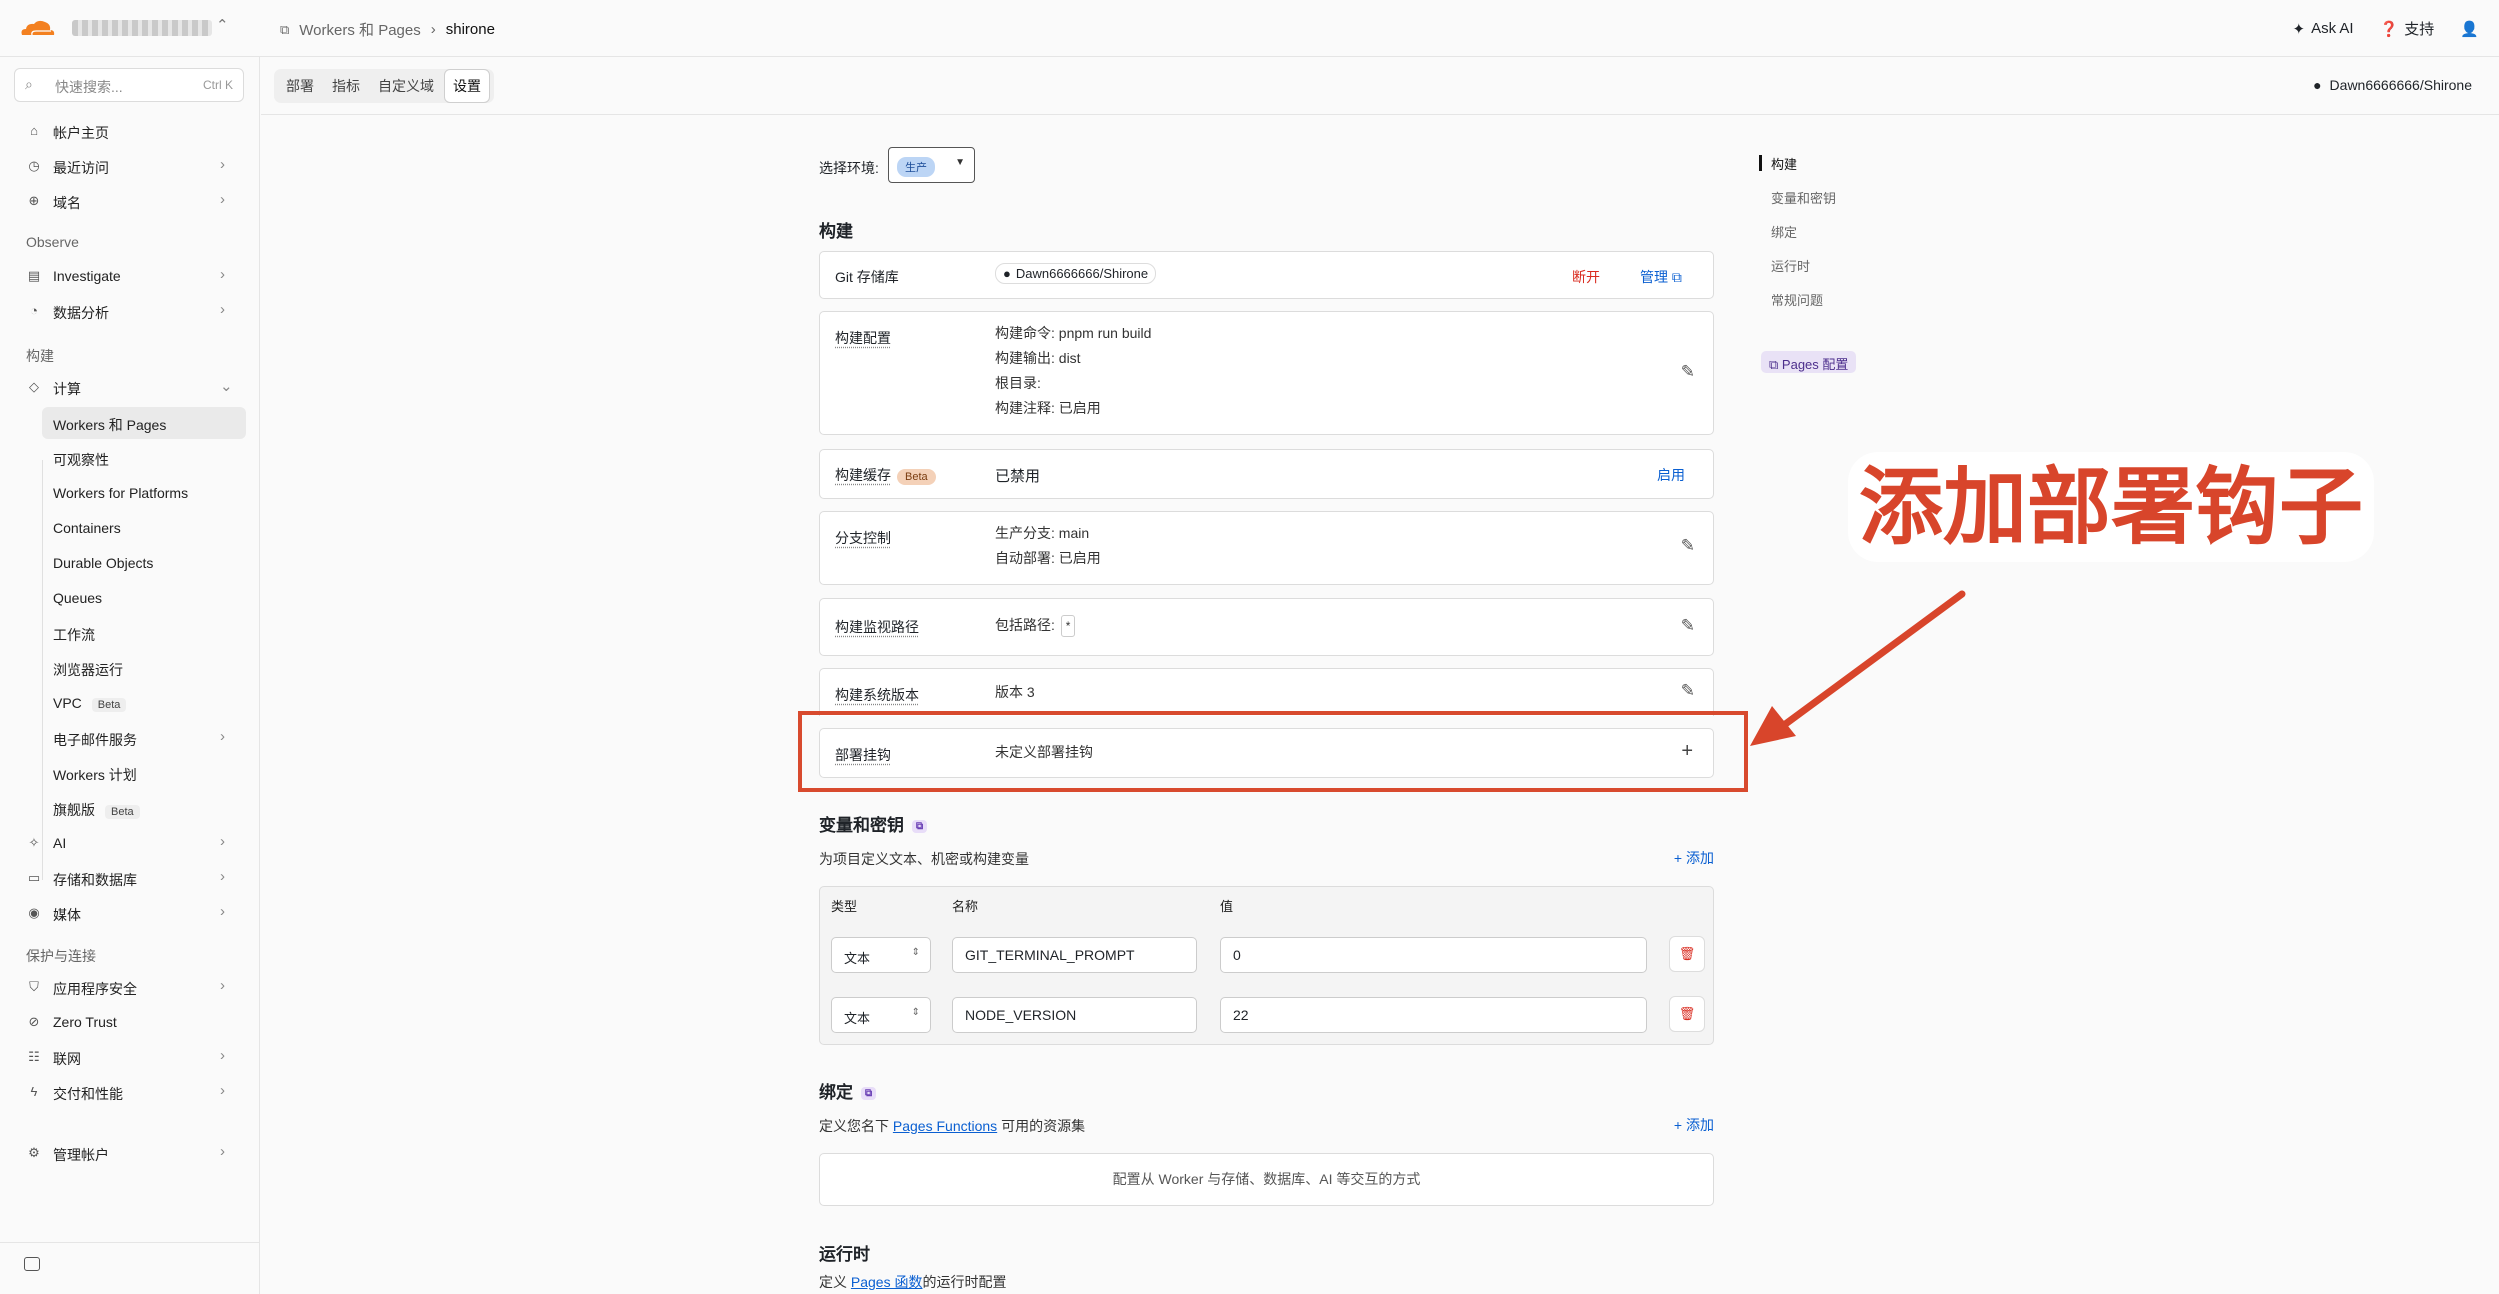 The width and height of the screenshot is (2499, 1294). I want to click on compute-icon: ◇, so click(34, 386).